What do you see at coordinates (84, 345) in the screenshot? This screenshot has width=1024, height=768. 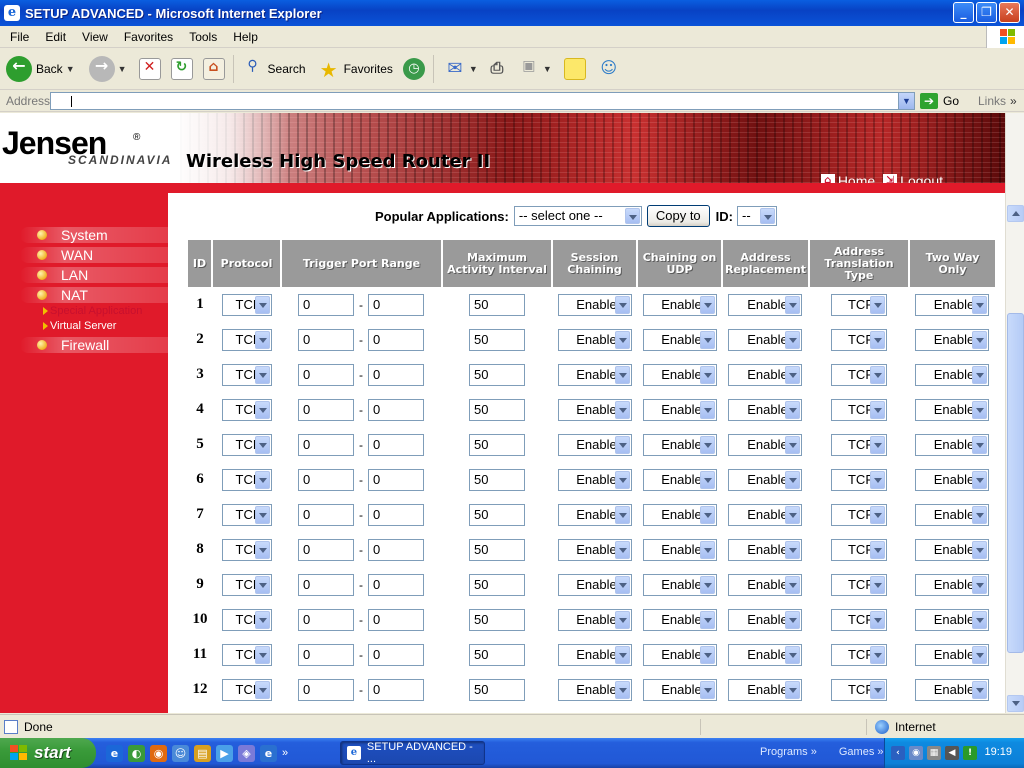 I see `sidebar-item-firewall: Firewall` at bounding box center [84, 345].